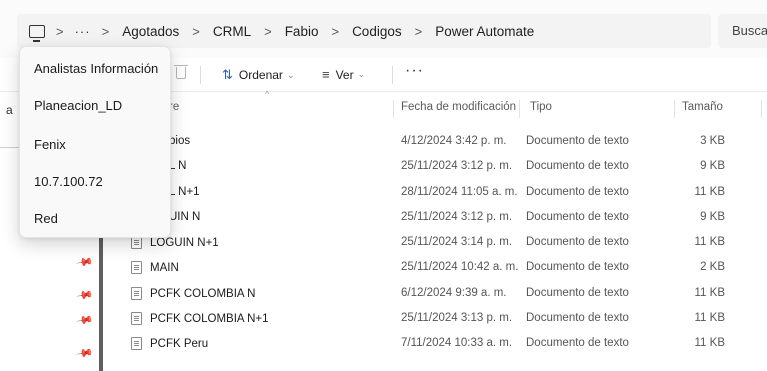 This screenshot has height=371, width=767. I want to click on this-pc-icon, so click(37, 33).